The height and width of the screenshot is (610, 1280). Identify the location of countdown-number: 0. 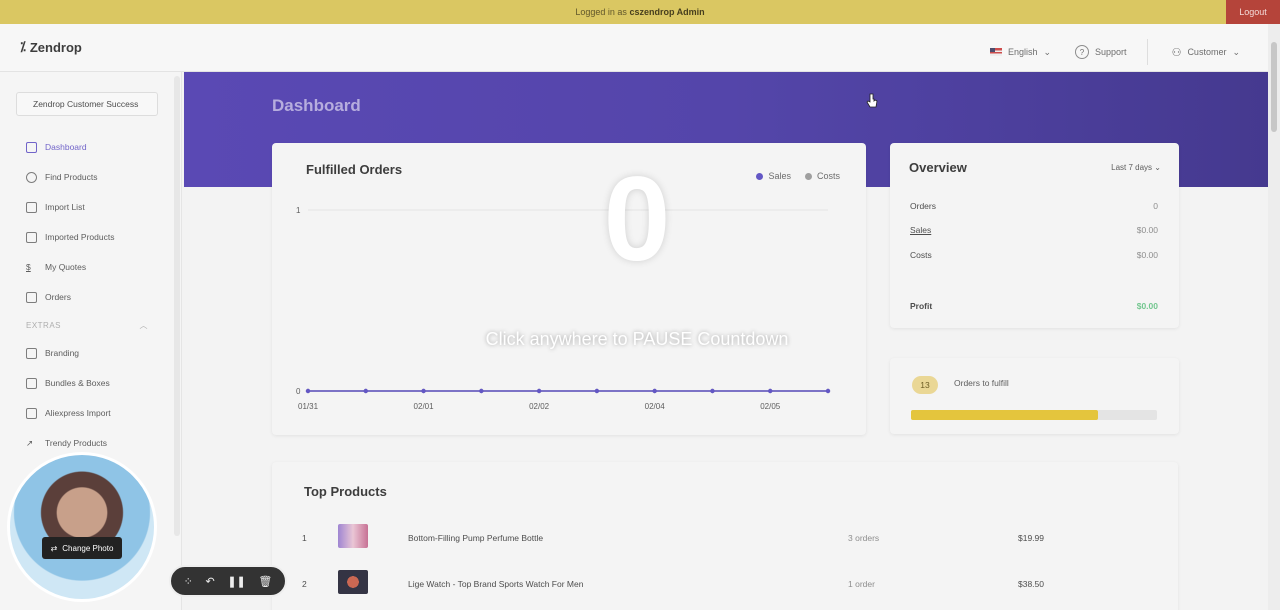
(637, 219).